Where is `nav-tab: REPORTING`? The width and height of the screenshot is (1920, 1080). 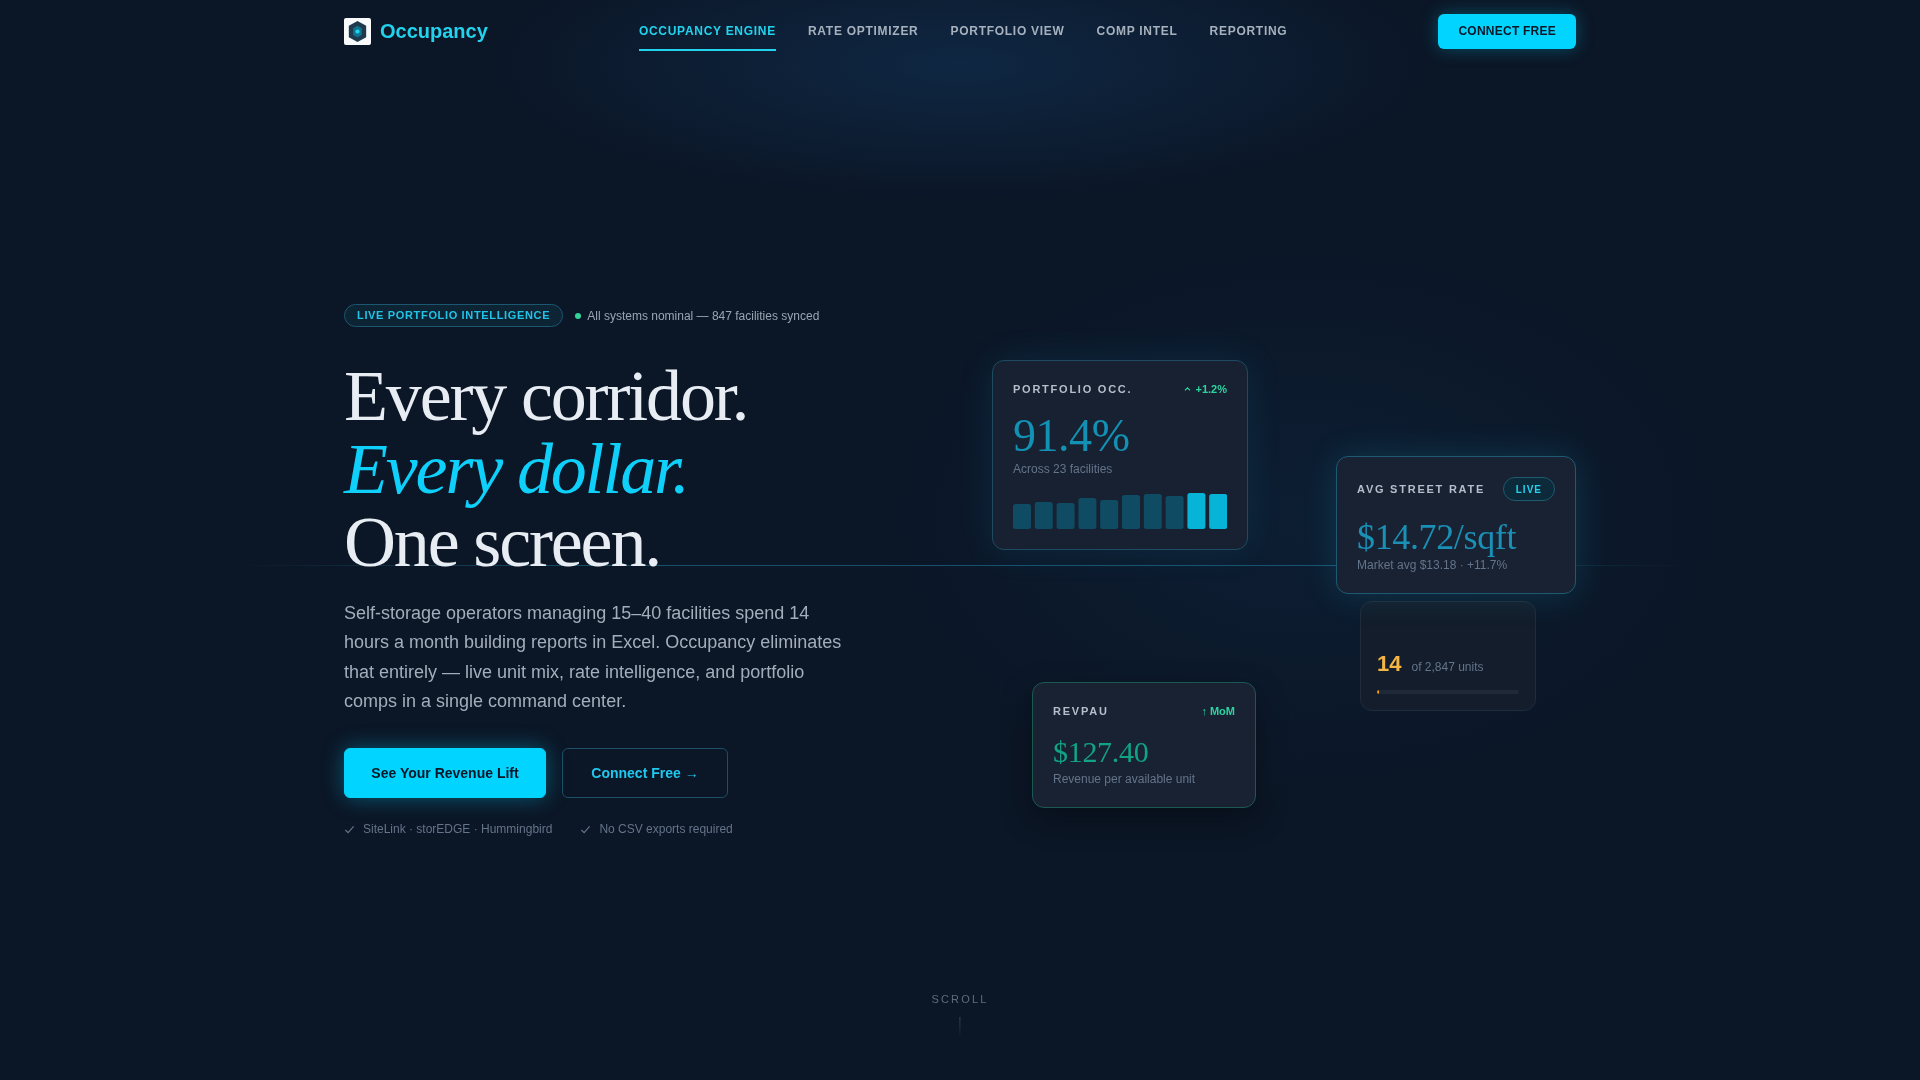 nav-tab: REPORTING is located at coordinates (1248, 25).